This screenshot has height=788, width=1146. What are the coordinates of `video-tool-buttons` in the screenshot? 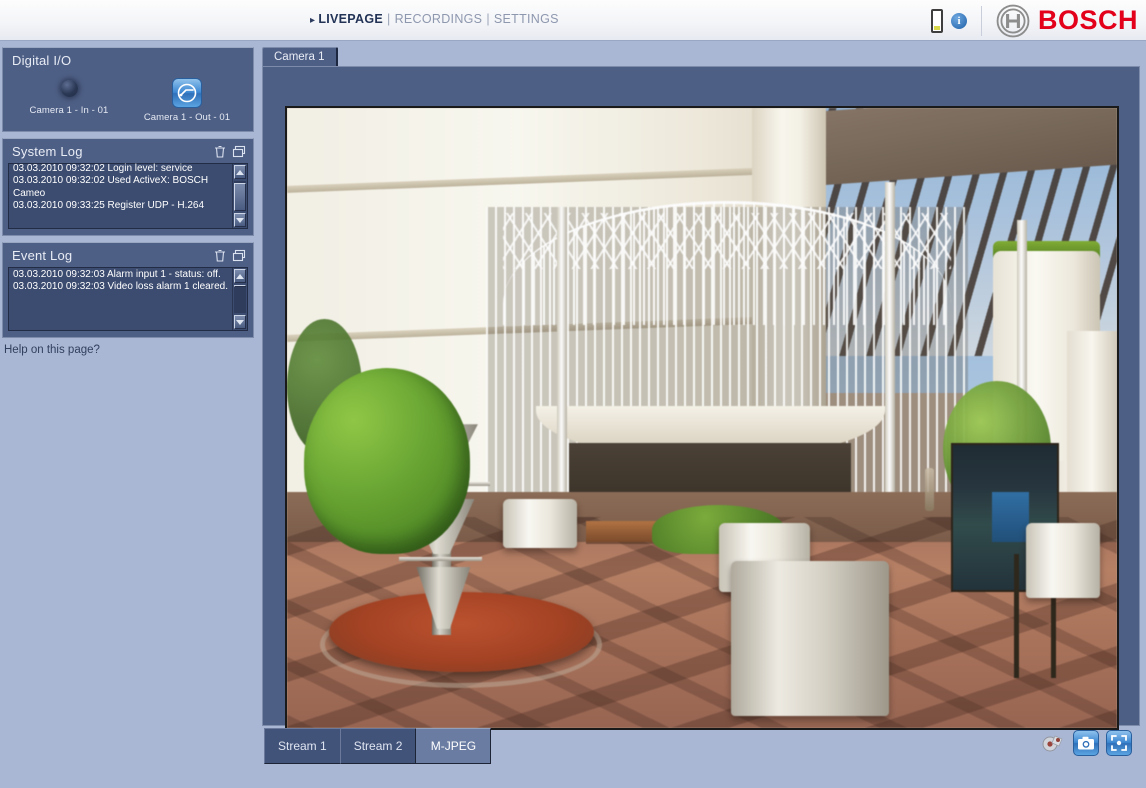 It's located at (1086, 743).